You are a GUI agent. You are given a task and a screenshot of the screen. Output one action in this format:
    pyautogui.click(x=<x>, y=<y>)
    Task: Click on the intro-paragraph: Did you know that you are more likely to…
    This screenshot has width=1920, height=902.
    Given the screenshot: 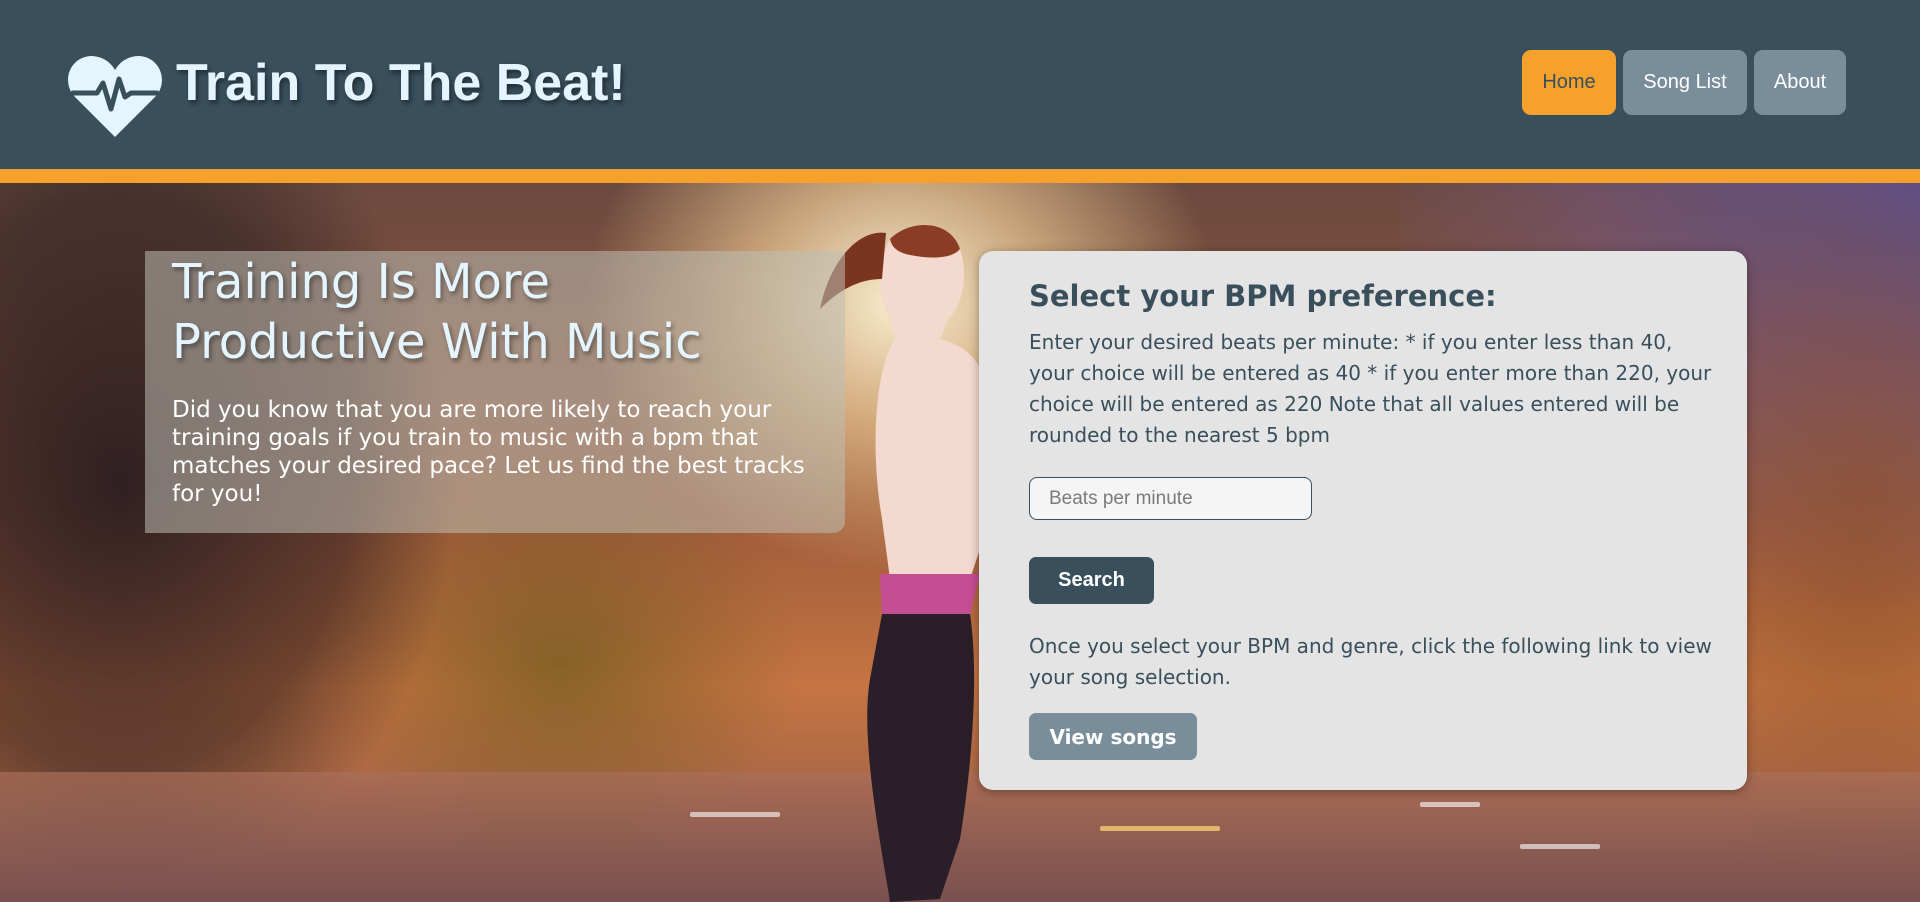 What is the action you would take?
    pyautogui.click(x=488, y=452)
    